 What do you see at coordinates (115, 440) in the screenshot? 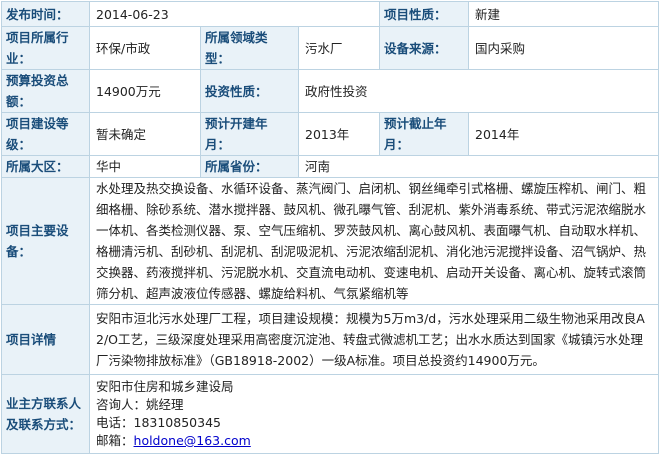
I see `contact-email-label: 邮箱：` at bounding box center [115, 440].